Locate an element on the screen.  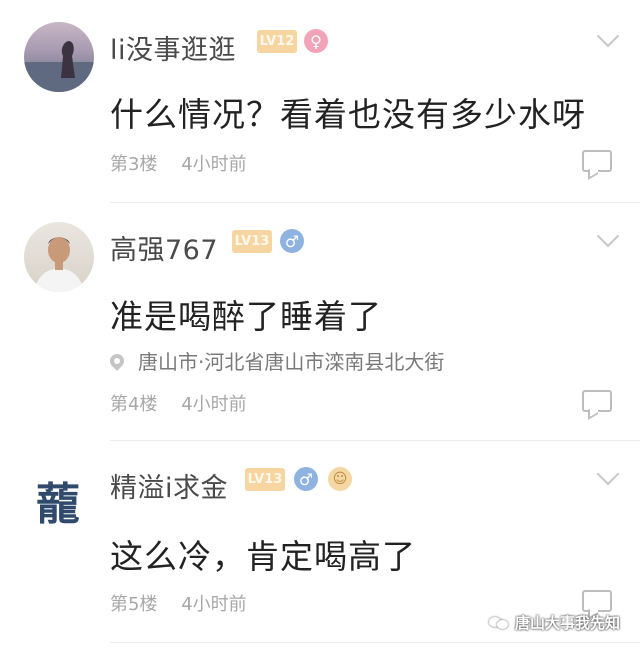
watermark-text: 唐山大事我先知 is located at coordinates (567, 623).